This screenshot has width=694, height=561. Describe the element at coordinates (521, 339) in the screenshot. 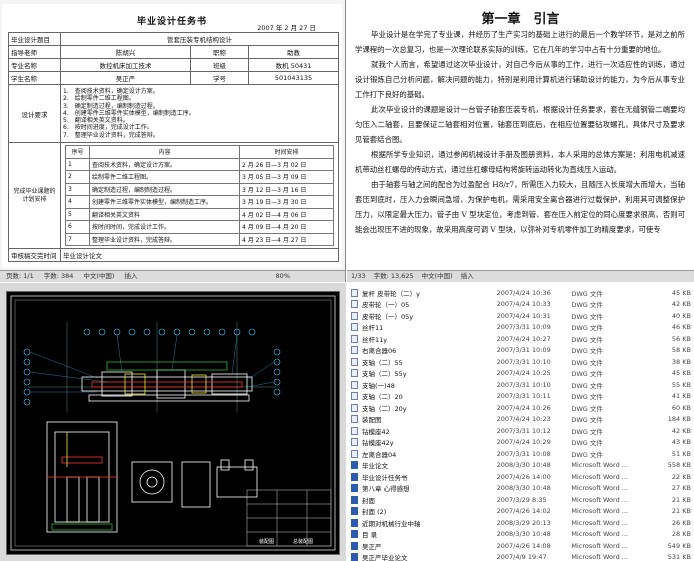

I see `file-row: 丝杆11y 2007/4/24 10:27 DWG 文件 56 KB` at that location.